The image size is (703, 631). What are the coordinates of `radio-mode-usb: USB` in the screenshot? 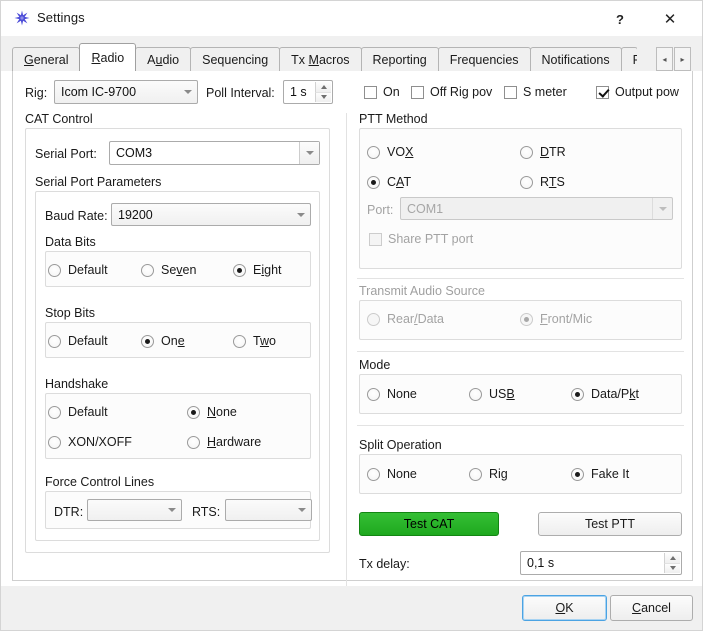 It's located at (492, 394).